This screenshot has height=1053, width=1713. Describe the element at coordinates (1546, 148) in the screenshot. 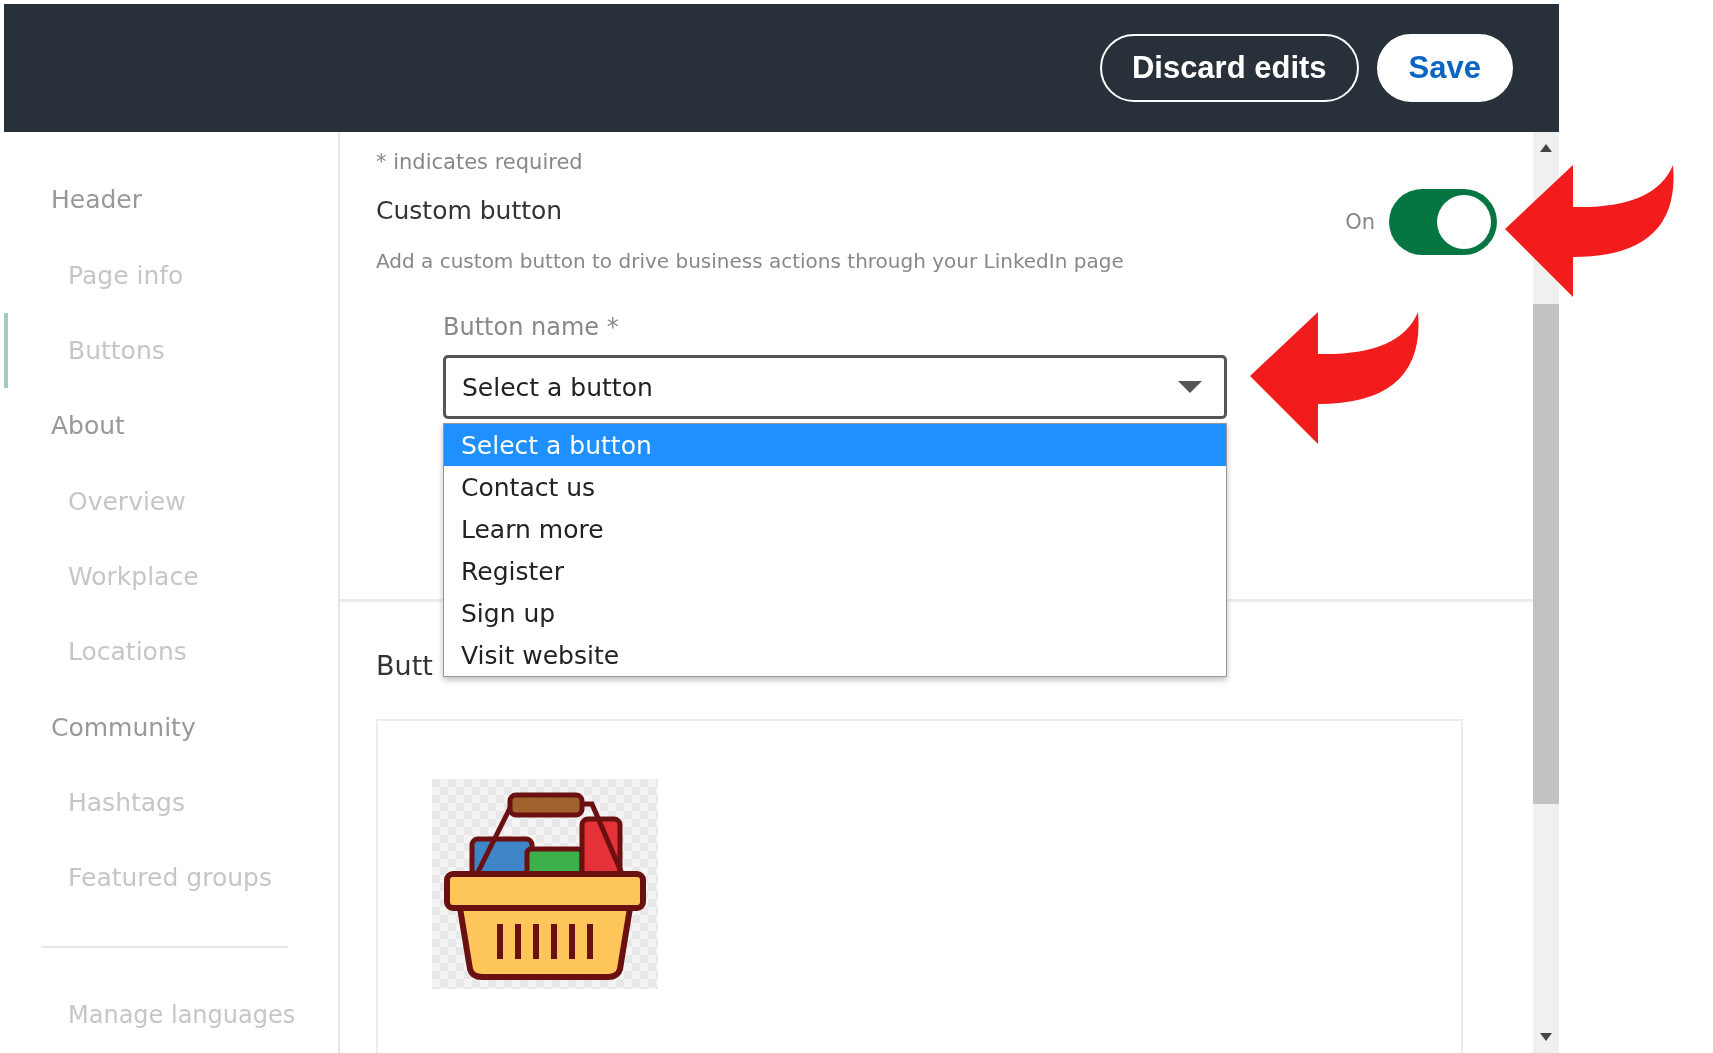

I see `scroll-up-icon` at that location.